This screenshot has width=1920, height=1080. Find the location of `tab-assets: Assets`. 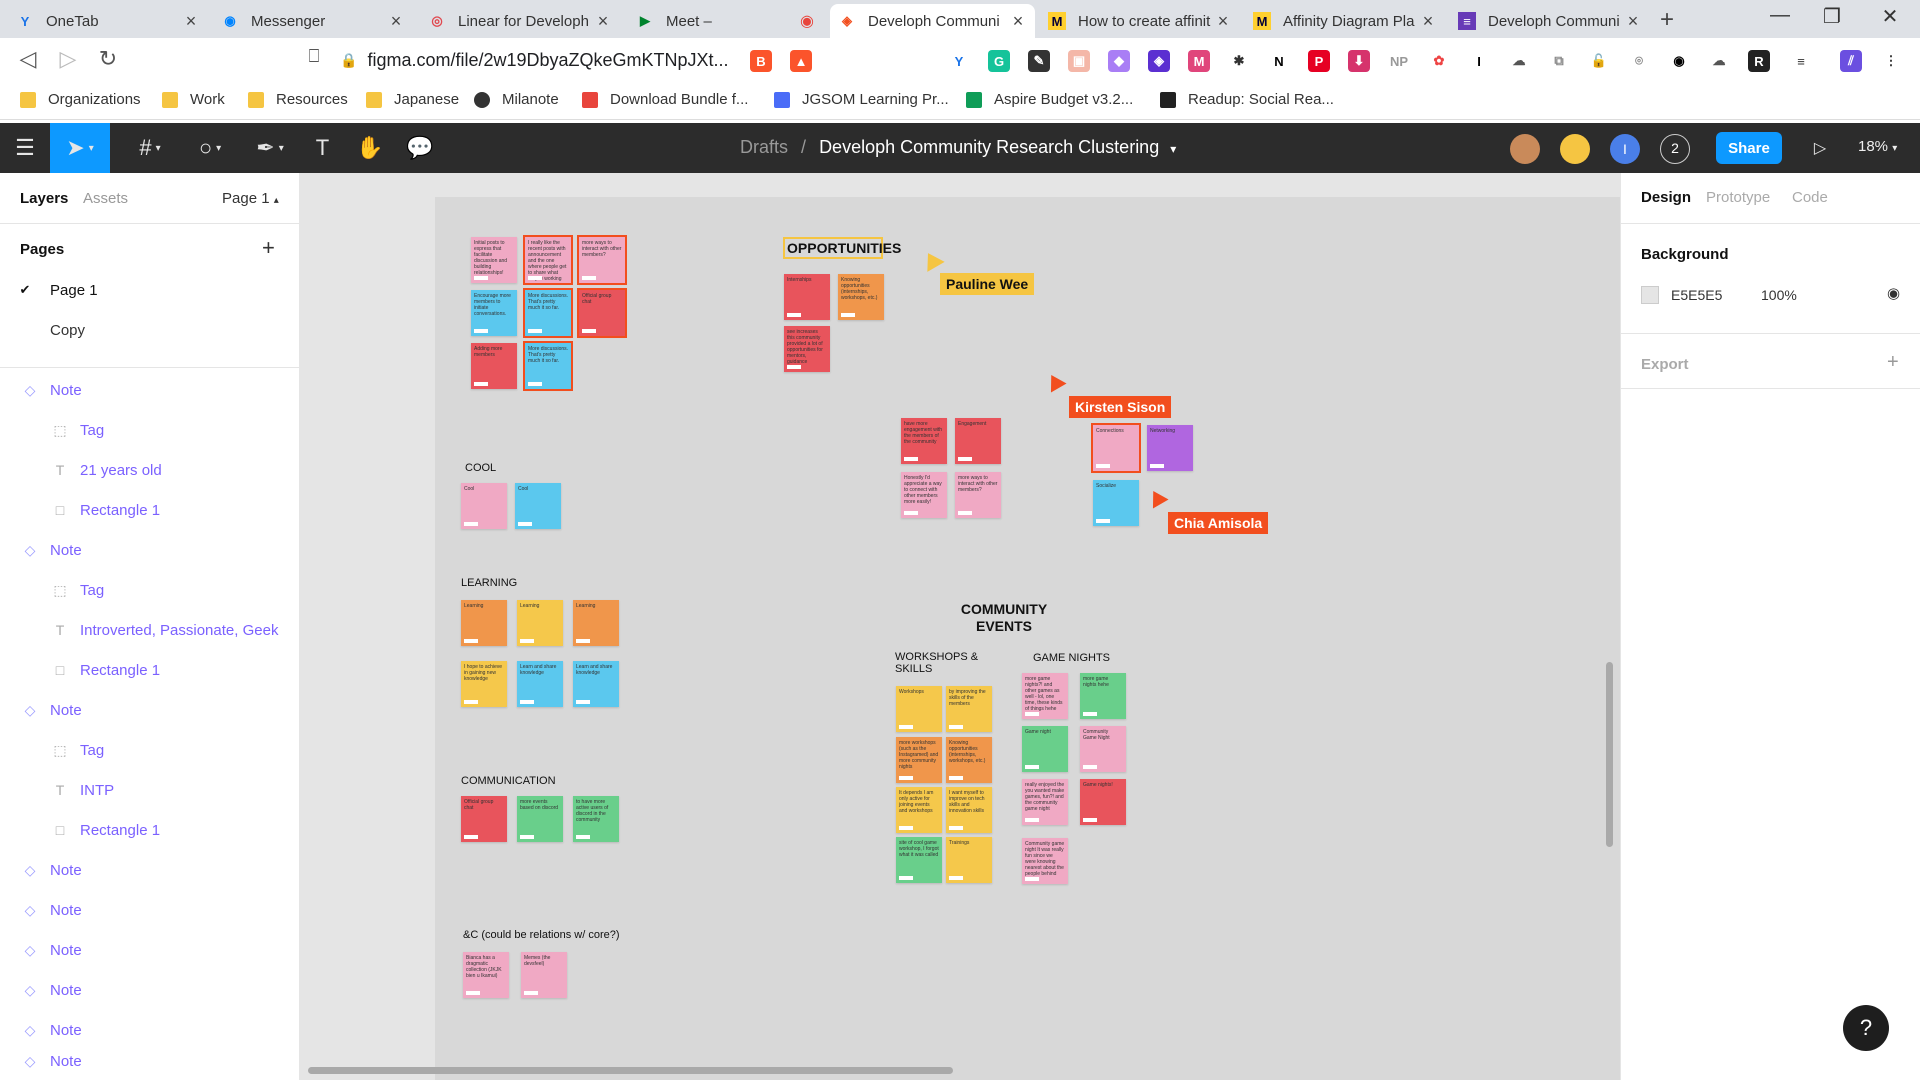

tab-assets: Assets is located at coordinates (105, 198).